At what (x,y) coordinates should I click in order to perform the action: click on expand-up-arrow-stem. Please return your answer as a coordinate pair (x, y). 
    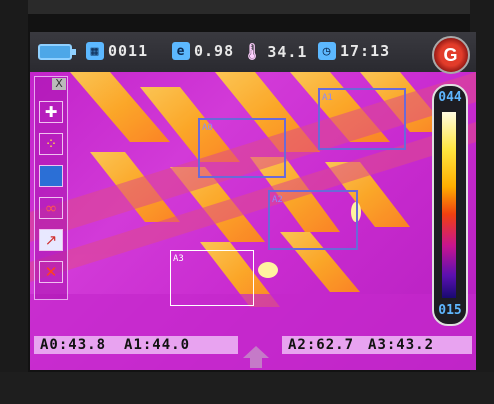
    Looking at the image, I should click on (256, 363).